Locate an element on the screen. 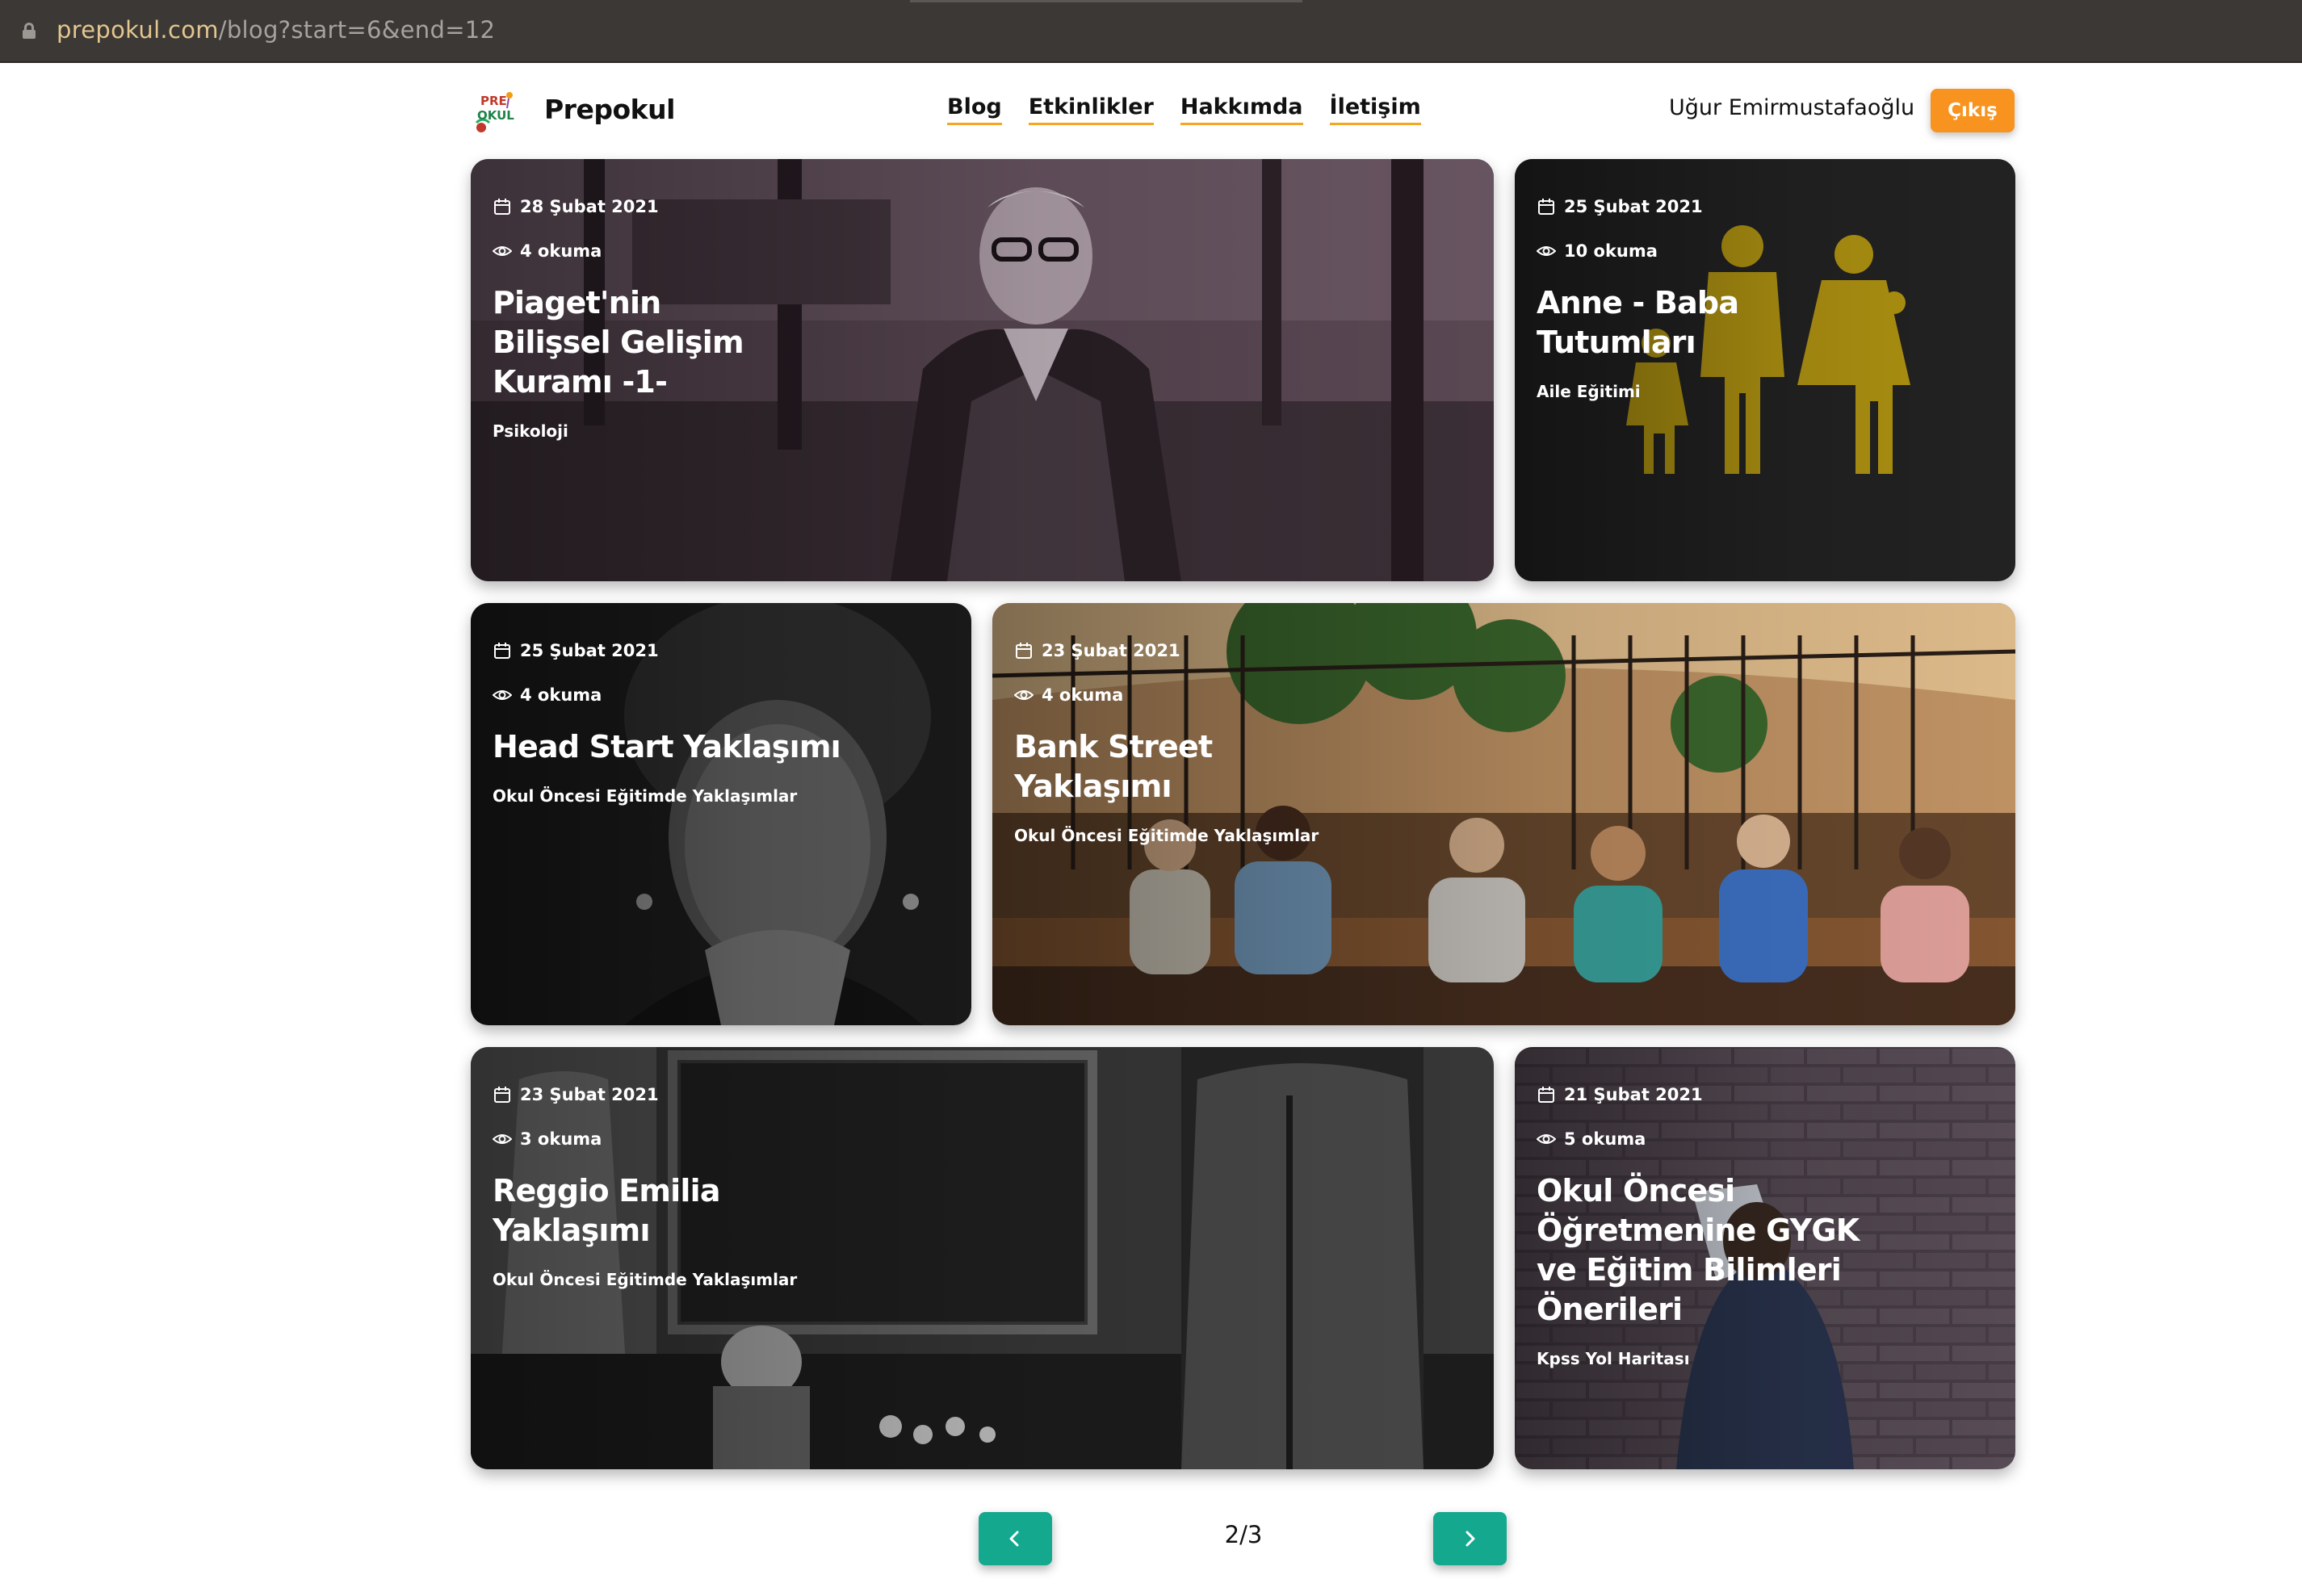 The width and height of the screenshot is (2302, 1596). user-name: Uğur Emirmustafaoğlu is located at coordinates (1791, 107).